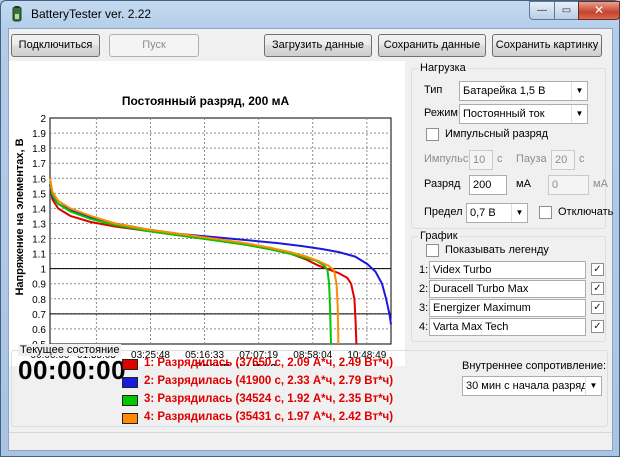 This screenshot has width=620, height=457. Describe the element at coordinates (424, 308) in the screenshot. I see `graph-row-index: 3:` at that location.